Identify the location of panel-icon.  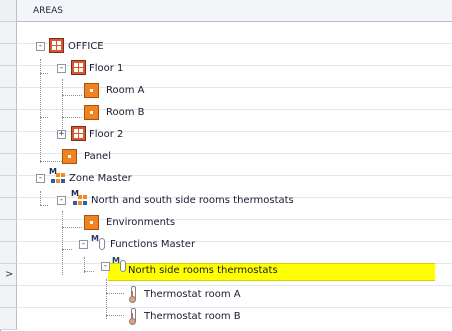
(69, 156).